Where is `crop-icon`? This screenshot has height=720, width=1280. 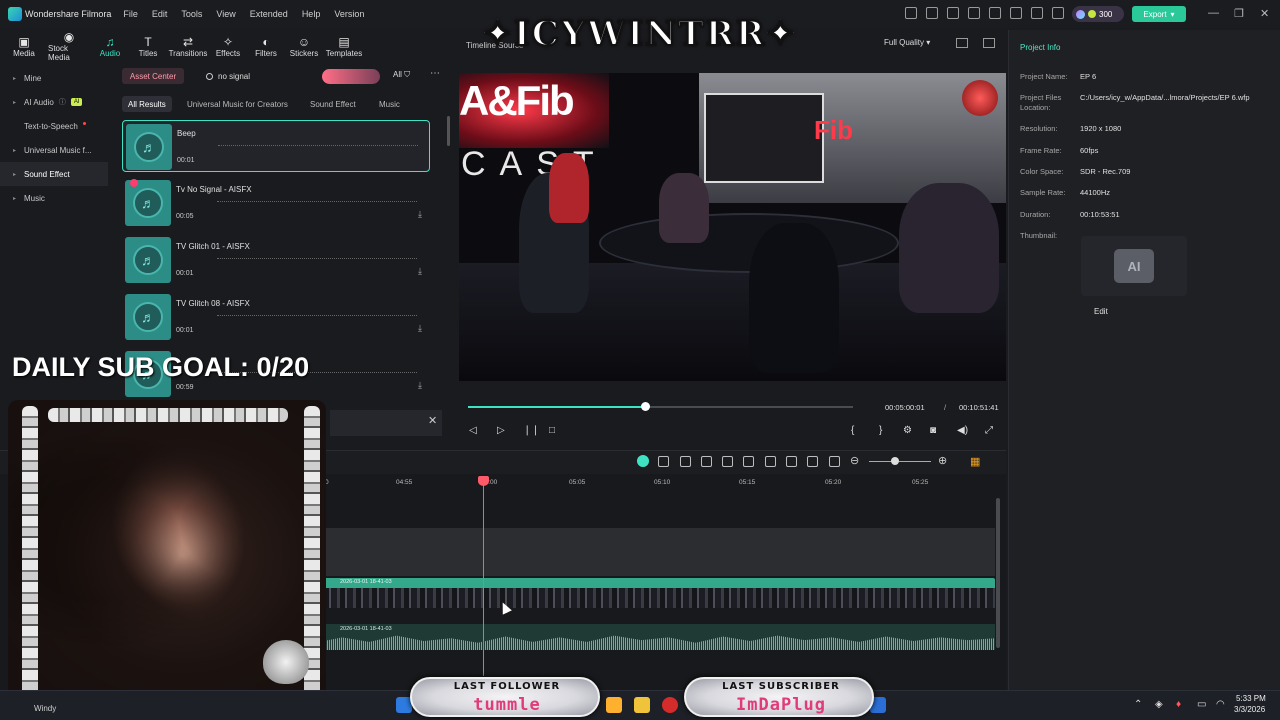 crop-icon is located at coordinates (685, 461).